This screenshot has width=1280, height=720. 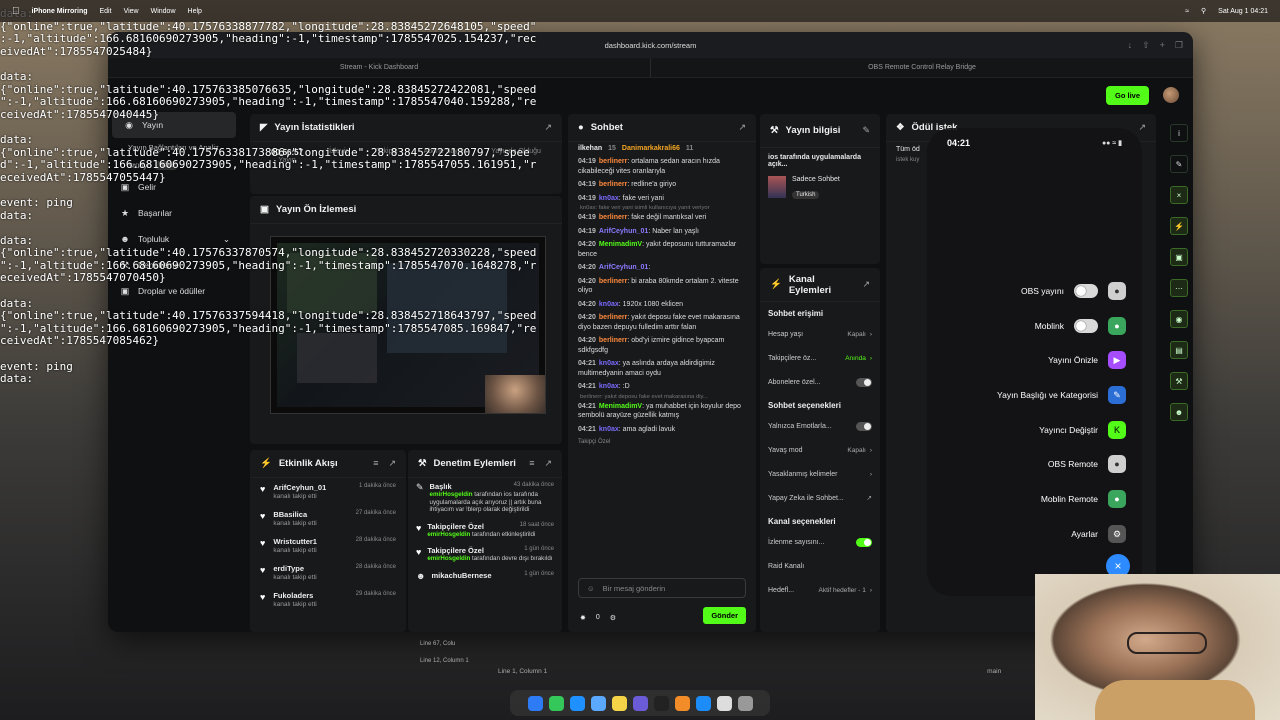 I want to click on finder-icon, so click(x=535, y=703).